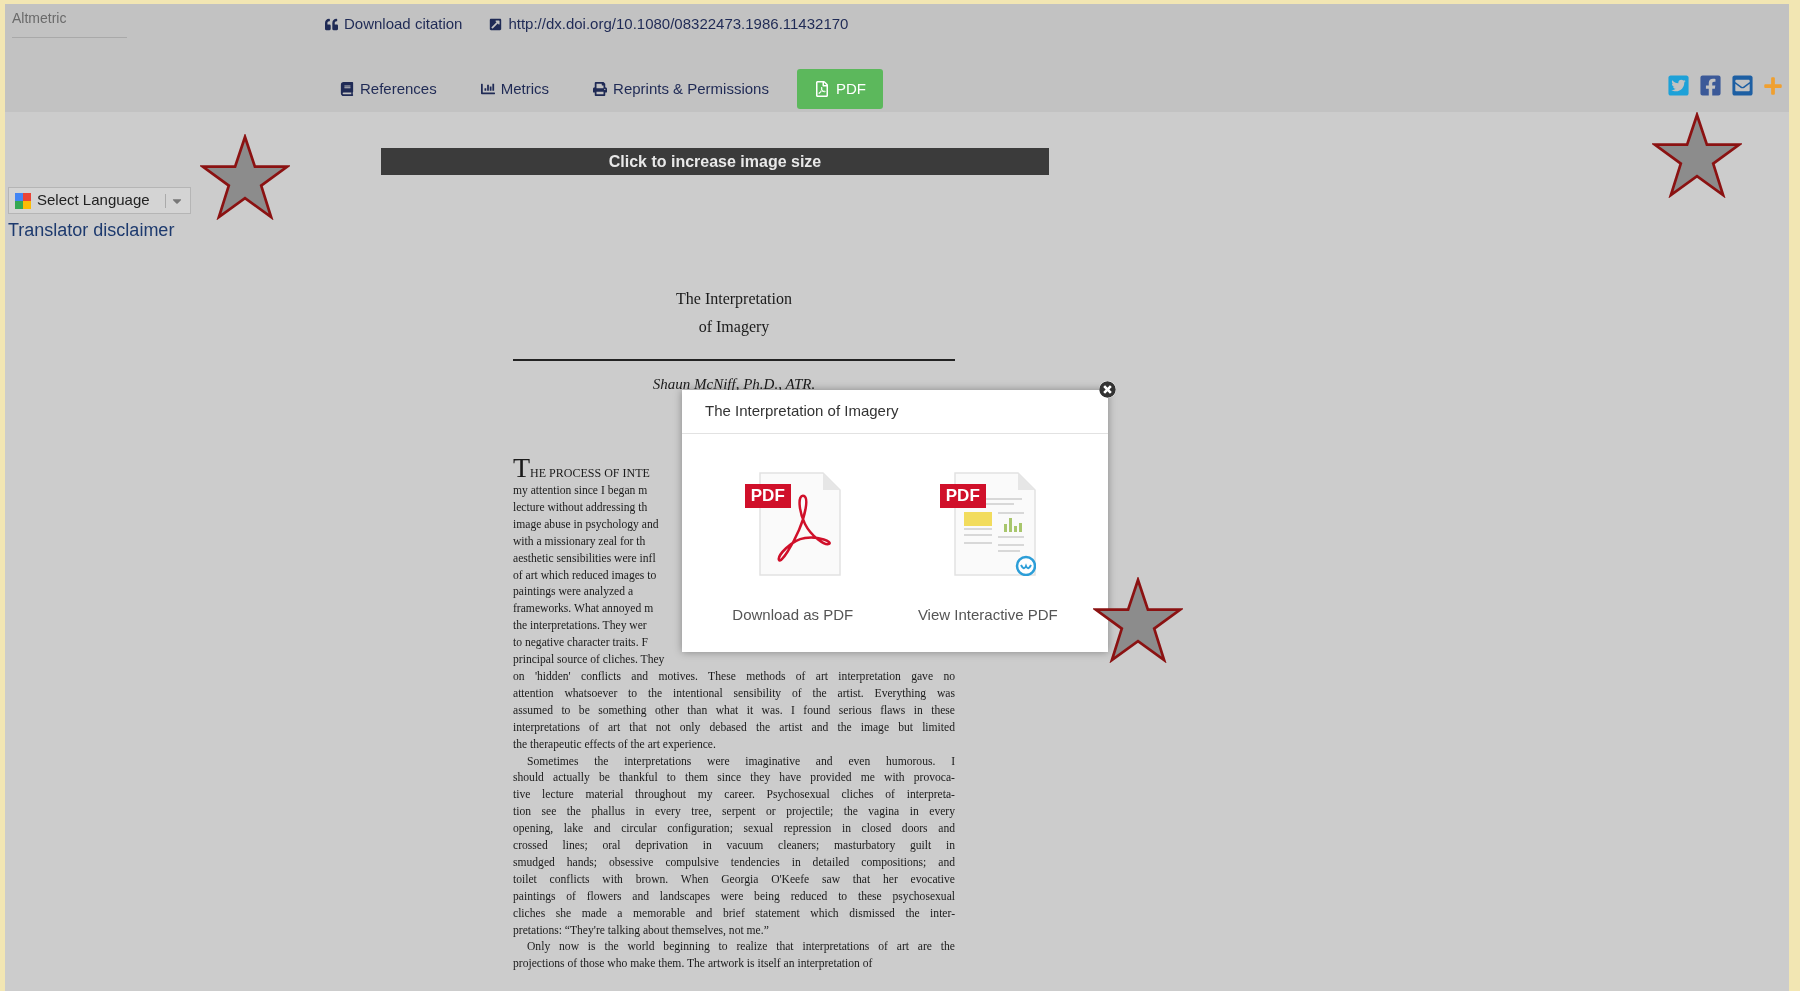  Describe the element at coordinates (23, 200) in the screenshot. I see `translate-icon` at that location.